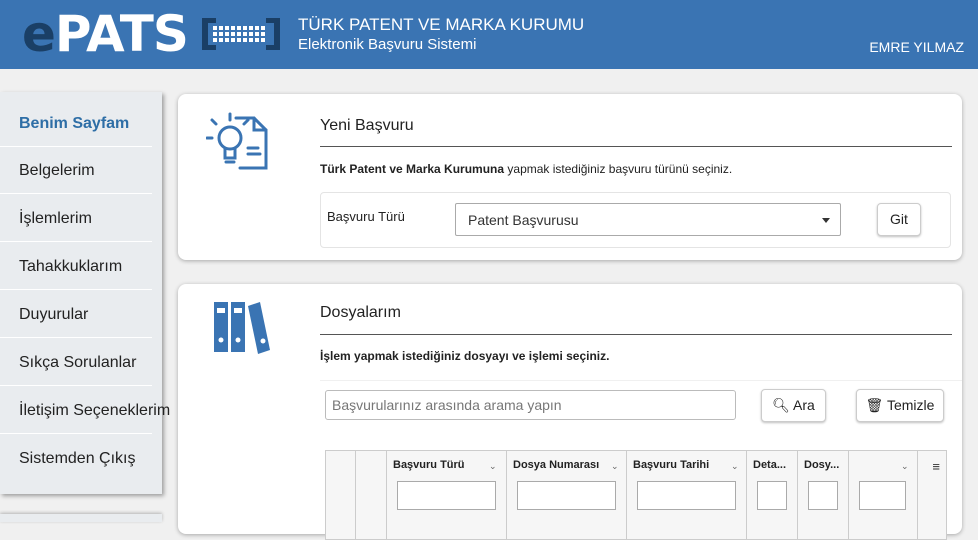  What do you see at coordinates (360, 312) in the screenshot?
I see `my-files-title: Dosyalarım` at bounding box center [360, 312].